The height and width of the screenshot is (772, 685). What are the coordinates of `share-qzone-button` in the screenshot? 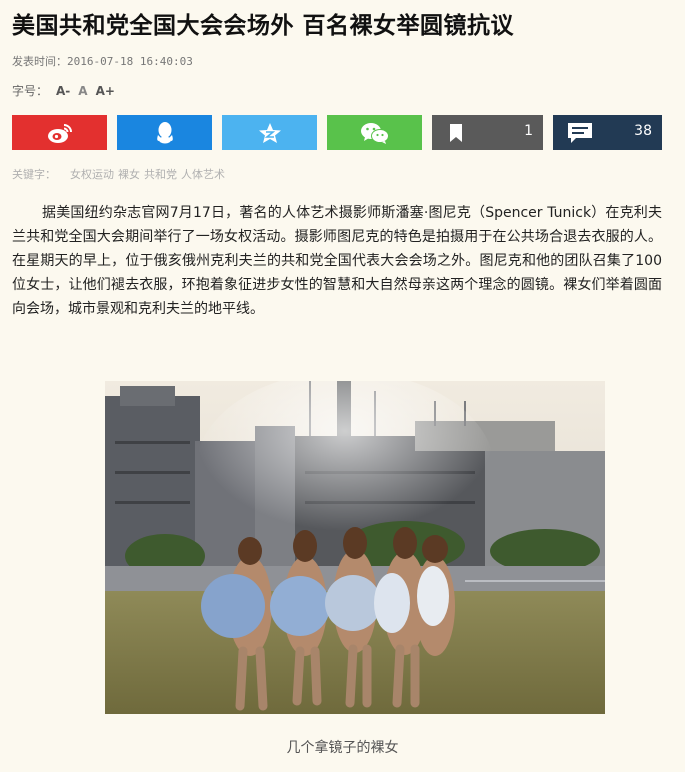 It's located at (269, 132).